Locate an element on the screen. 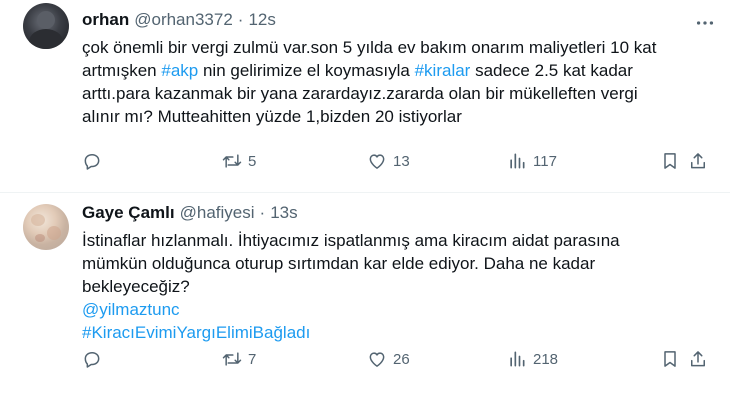 The height and width of the screenshot is (420, 730). tweet-header: Gaye Çamlı @hafiyesi · 13s is located at coordinates (399, 213).